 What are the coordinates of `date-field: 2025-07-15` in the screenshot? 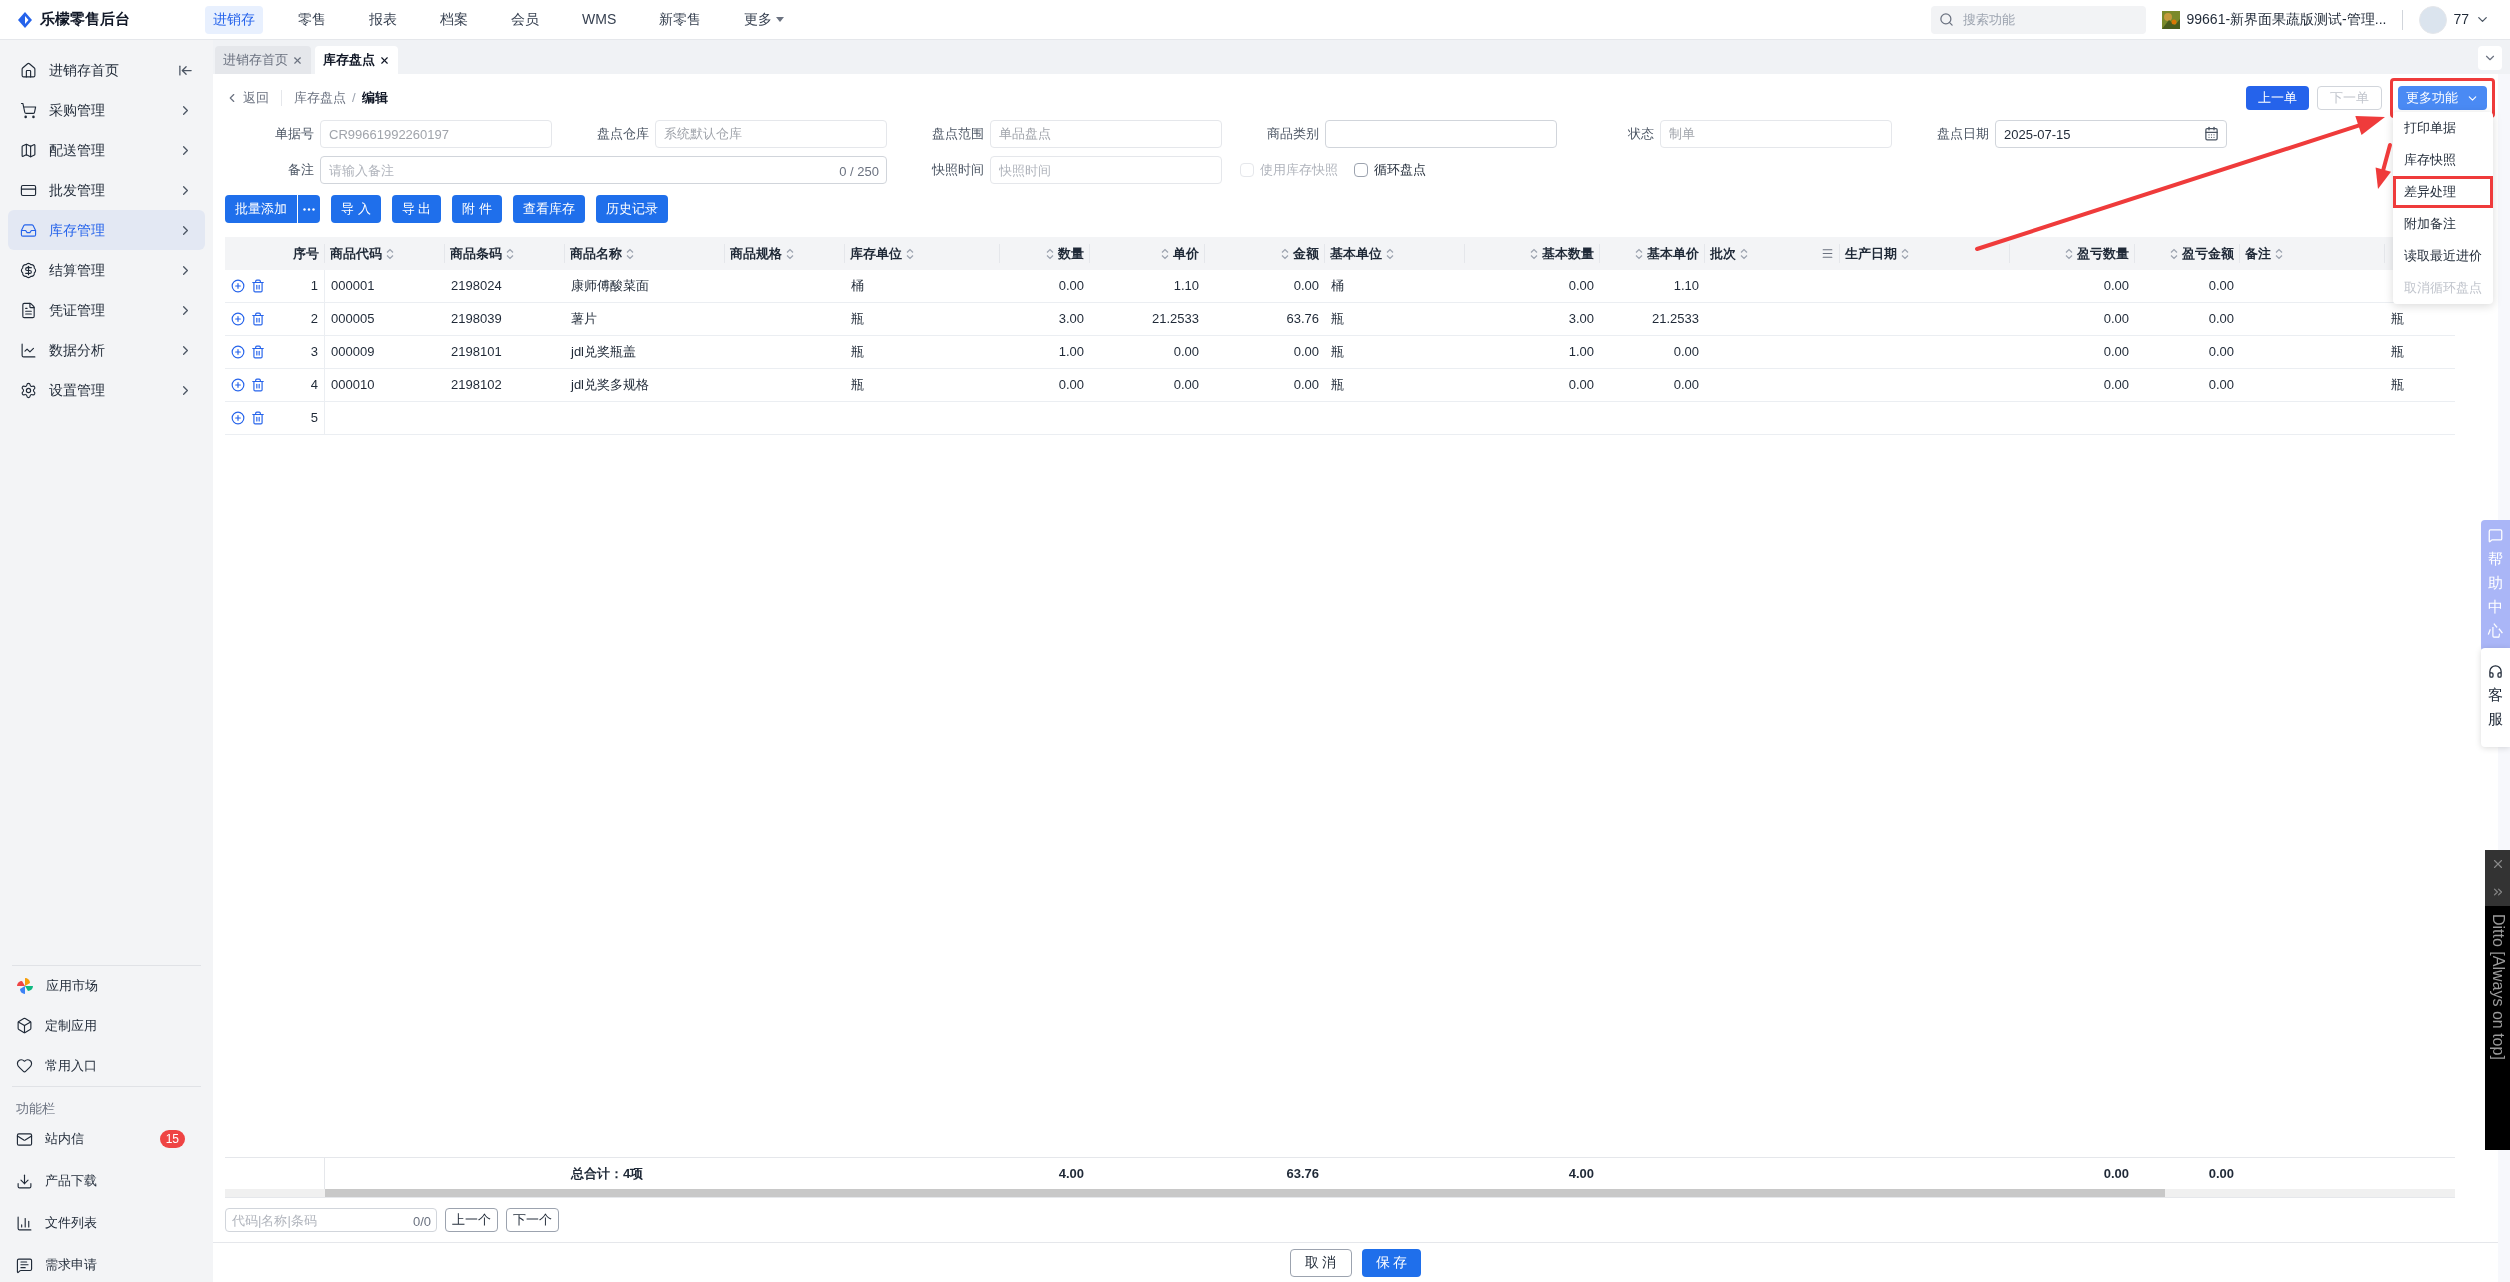 It's located at (2111, 134).